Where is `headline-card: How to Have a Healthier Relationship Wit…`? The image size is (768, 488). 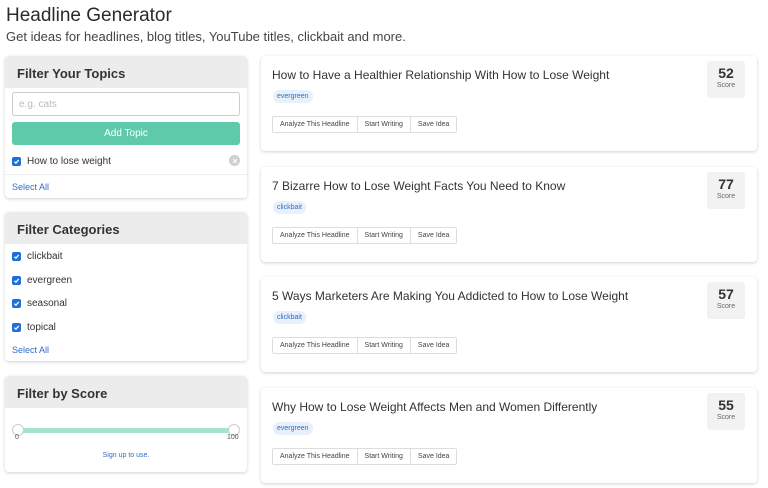 headline-card: How to Have a Healthier Relationship Wit… is located at coordinates (509, 103).